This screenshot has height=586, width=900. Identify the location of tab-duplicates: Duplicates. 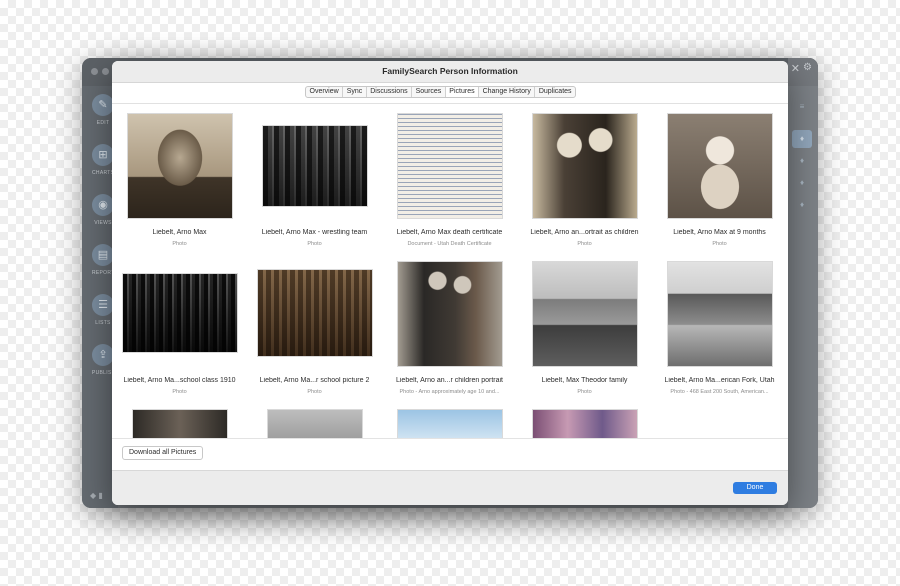
(555, 92).